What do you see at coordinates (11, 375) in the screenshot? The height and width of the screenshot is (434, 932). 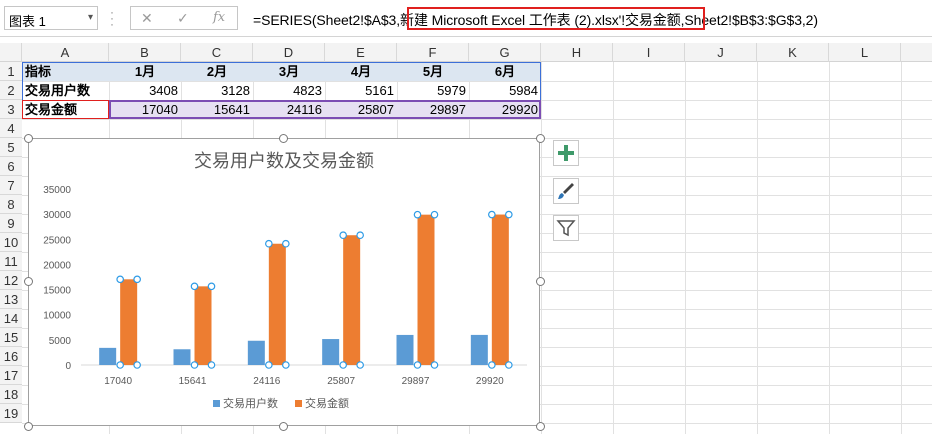 I see `row-header: 17` at bounding box center [11, 375].